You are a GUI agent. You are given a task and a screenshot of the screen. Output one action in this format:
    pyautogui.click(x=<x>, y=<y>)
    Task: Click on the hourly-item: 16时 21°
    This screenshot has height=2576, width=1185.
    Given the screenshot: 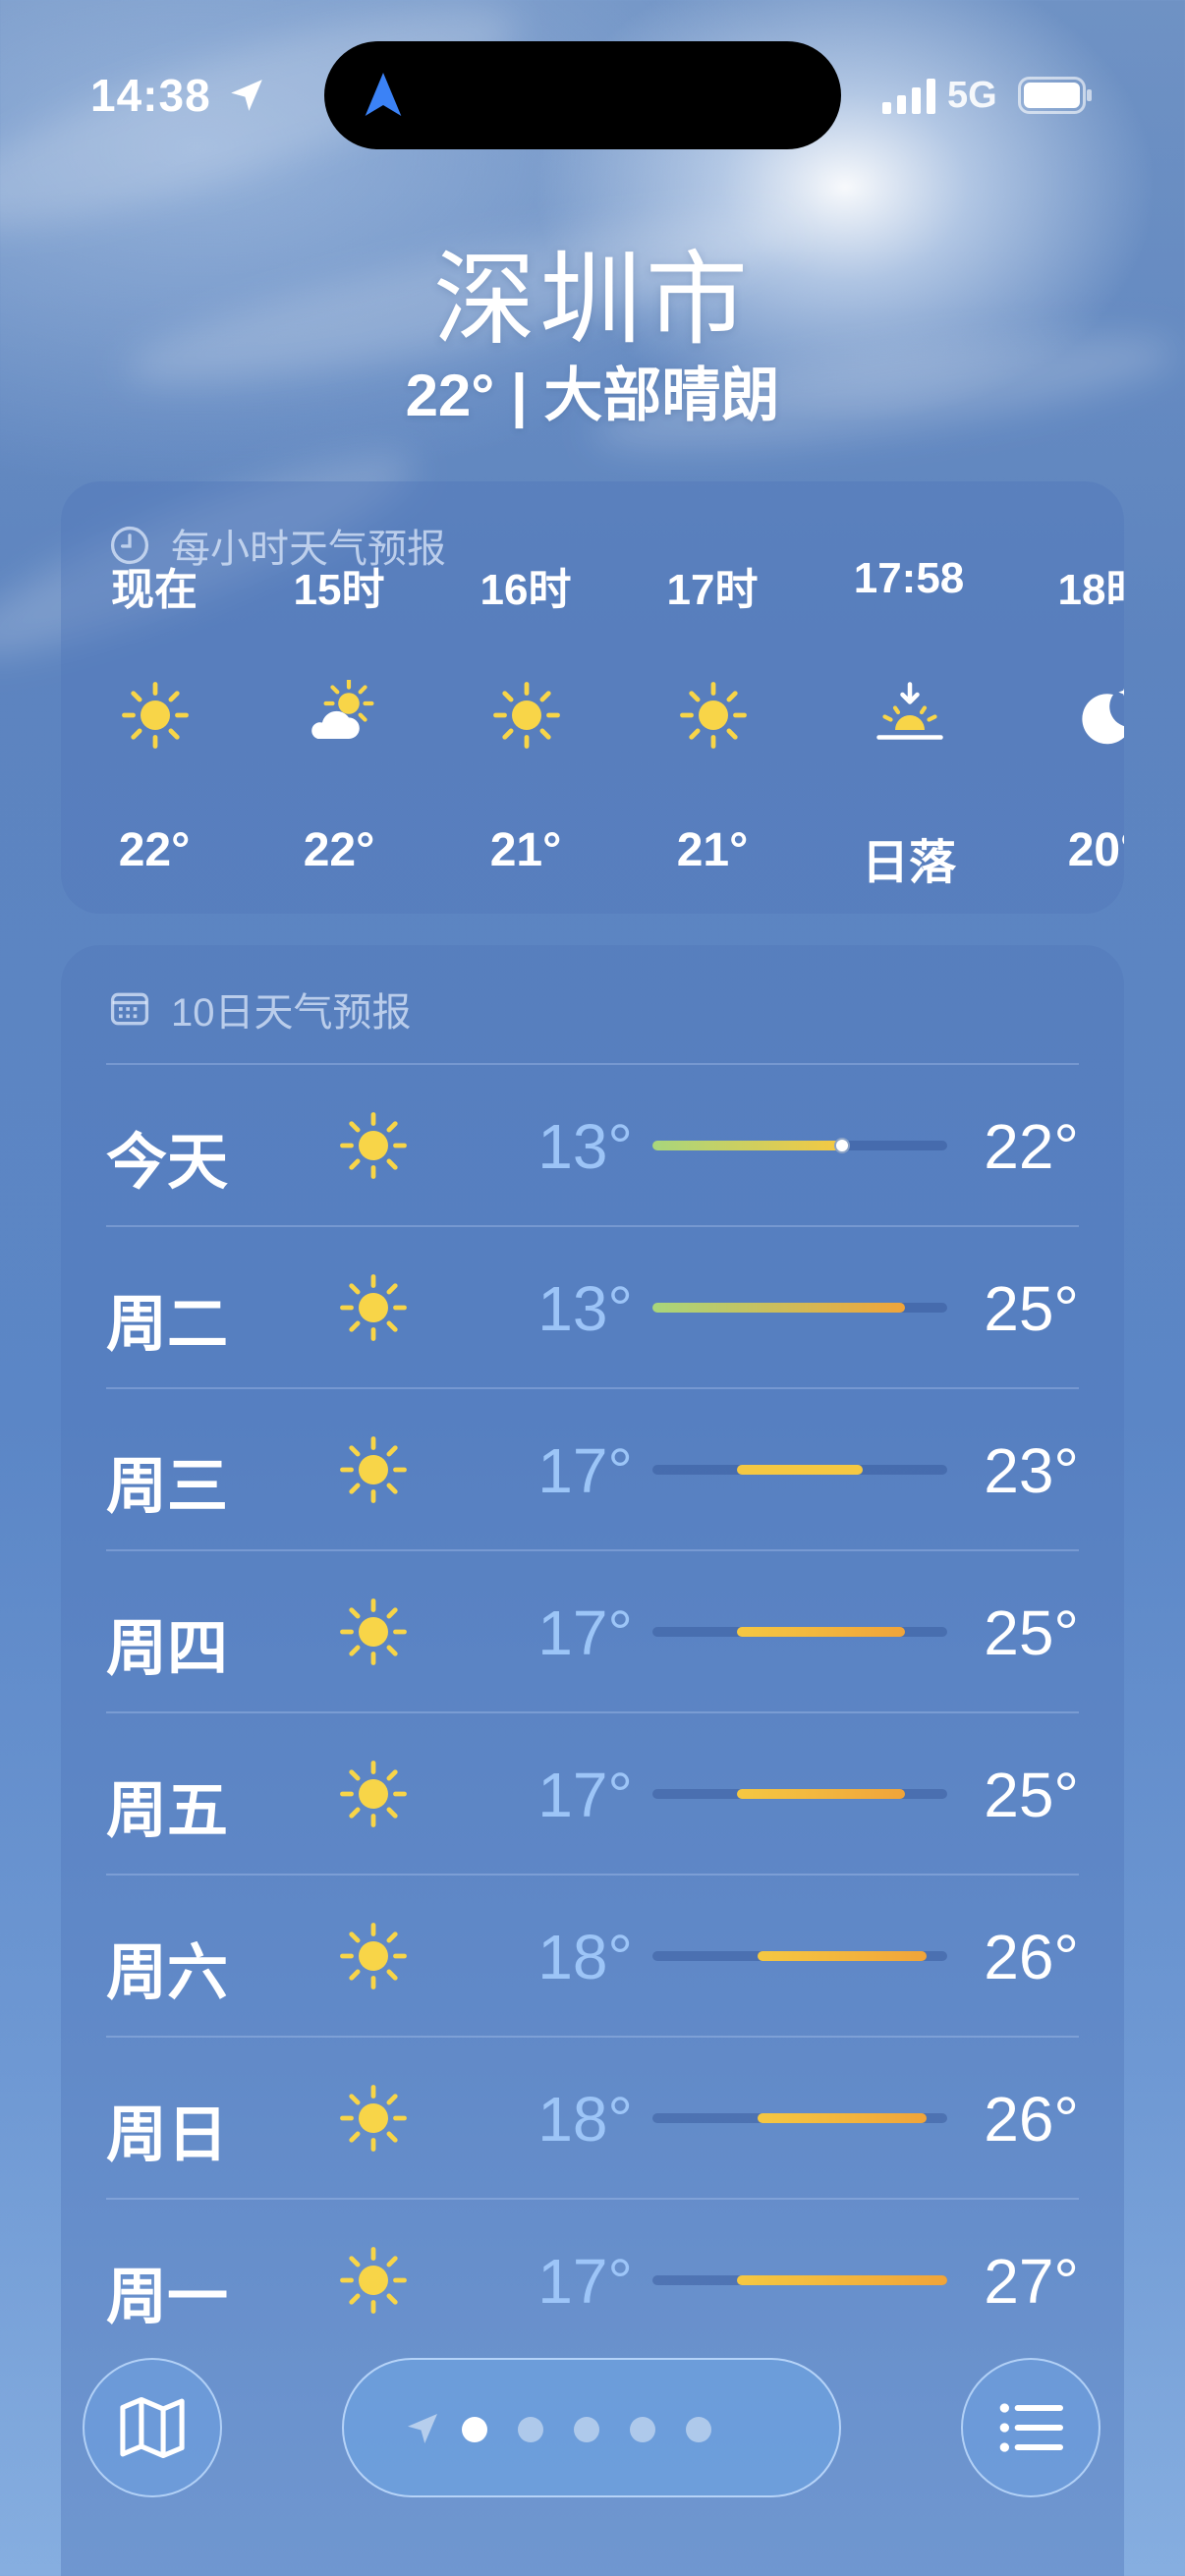 What is the action you would take?
    pyautogui.click(x=526, y=740)
    